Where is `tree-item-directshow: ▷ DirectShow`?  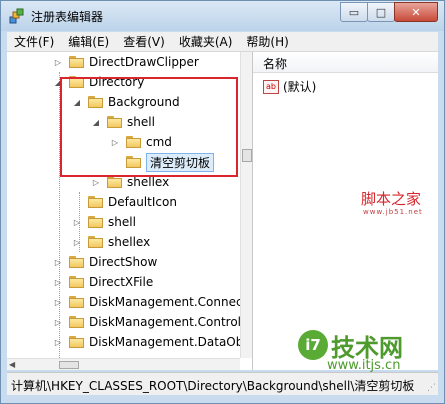
tree-item-directshow: ▷ DirectShow is located at coordinates (105, 262).